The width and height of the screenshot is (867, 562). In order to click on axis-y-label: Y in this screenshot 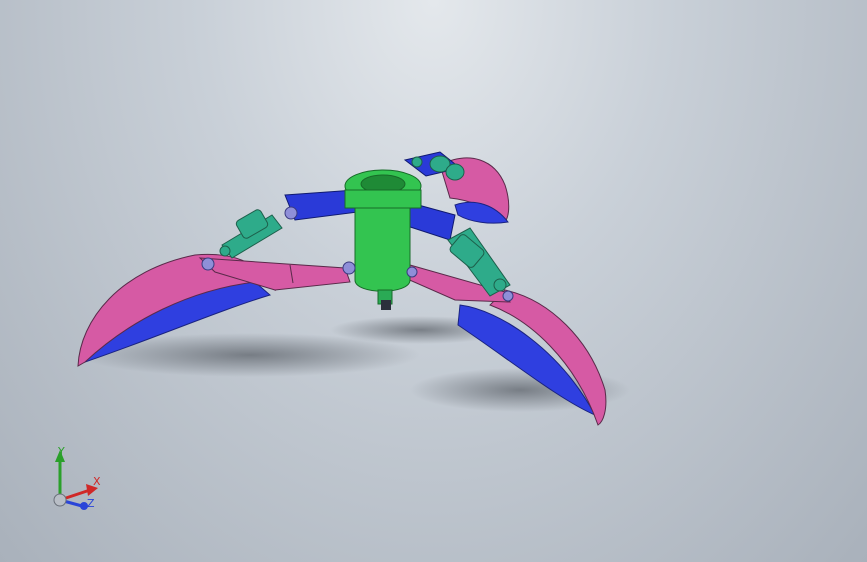, I will do `click(61, 451)`.